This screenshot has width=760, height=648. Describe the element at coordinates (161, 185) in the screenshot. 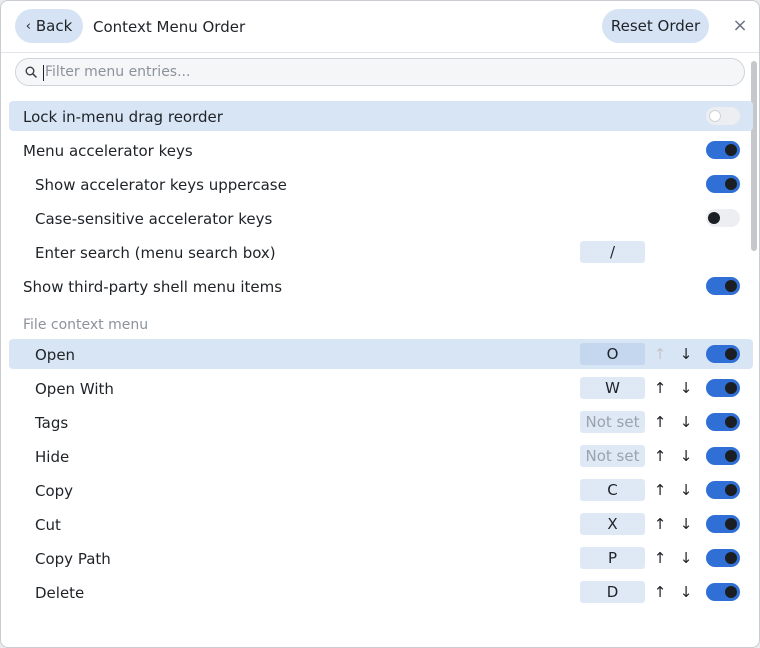

I see `setting-label: Show accelerator keys uppercase` at that location.